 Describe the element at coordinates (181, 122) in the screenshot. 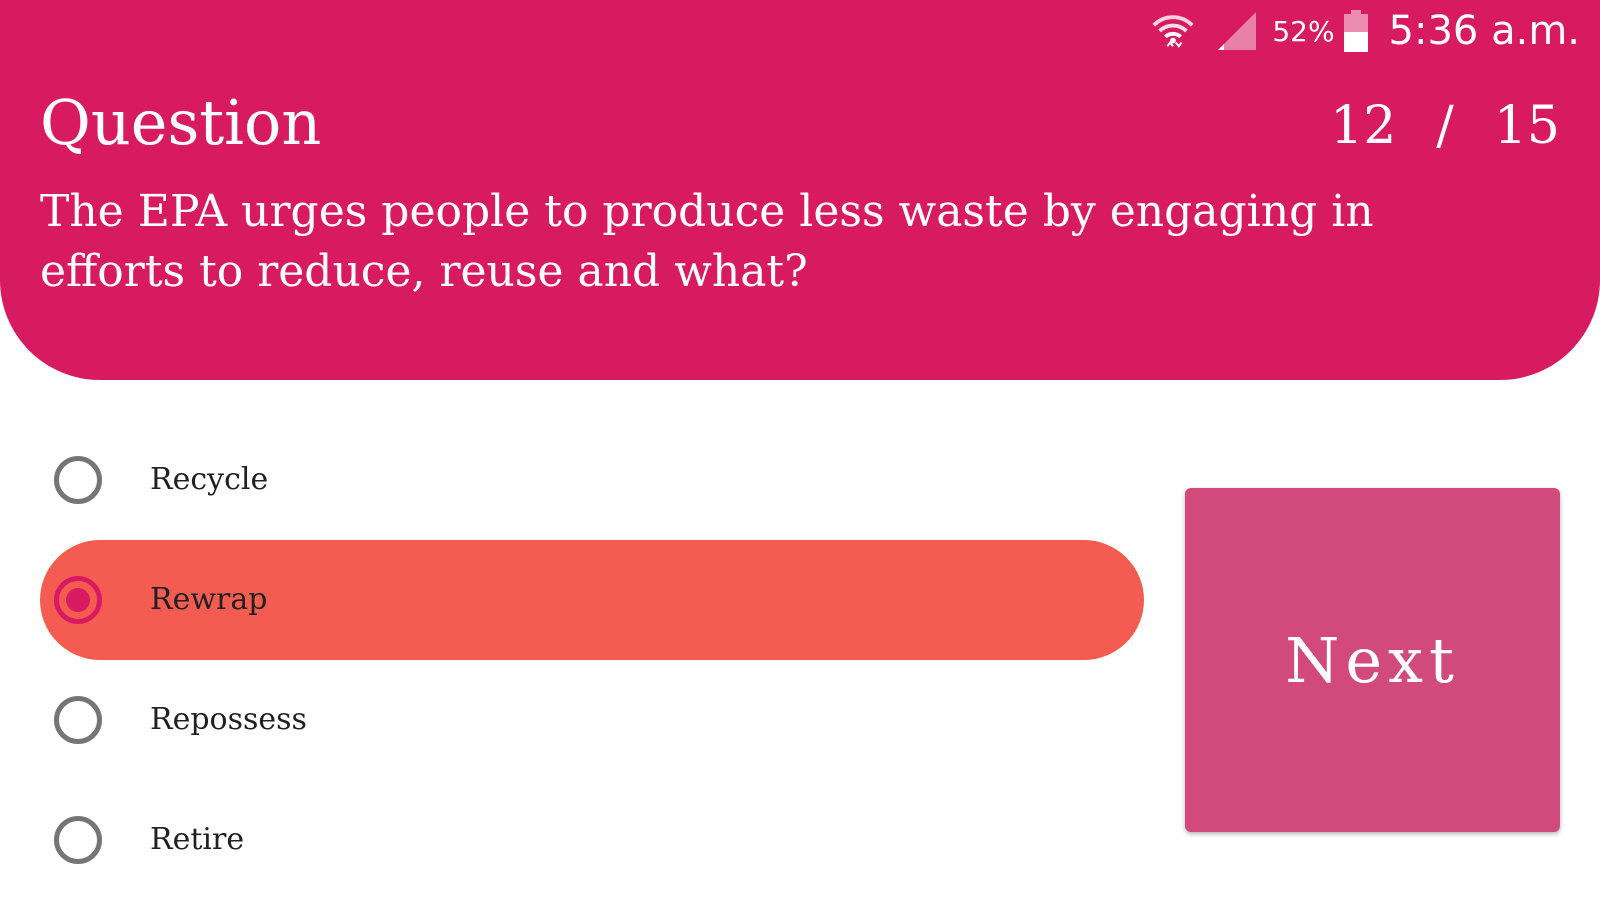

I see `page-title: Question` at that location.